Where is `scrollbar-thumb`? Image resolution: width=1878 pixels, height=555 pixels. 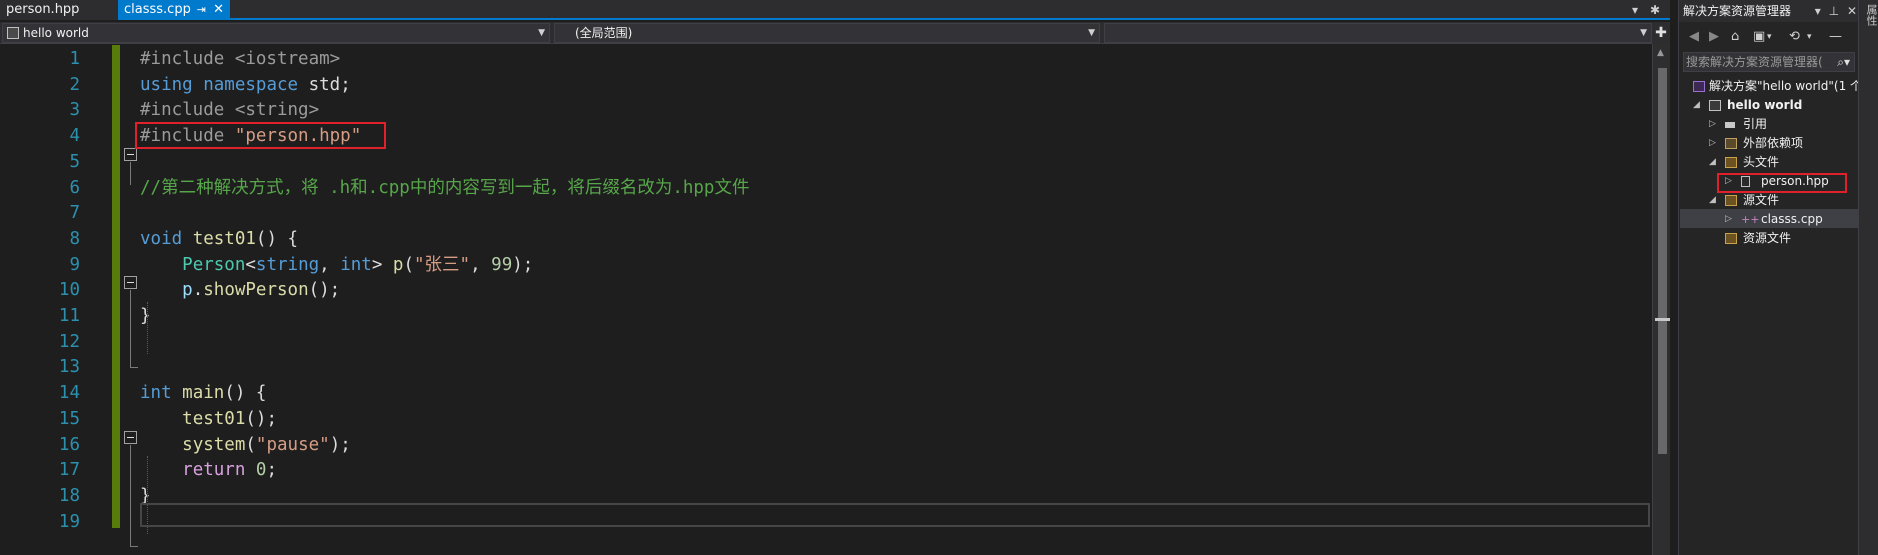 scrollbar-thumb is located at coordinates (1662, 261).